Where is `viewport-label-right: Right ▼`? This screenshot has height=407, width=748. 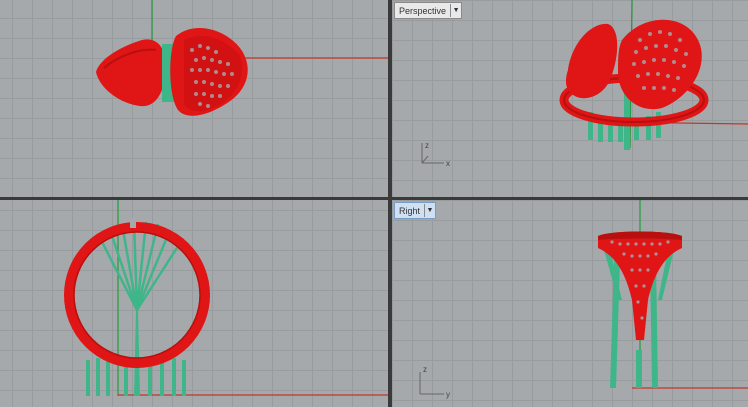 viewport-label-right: Right ▼ is located at coordinates (415, 210).